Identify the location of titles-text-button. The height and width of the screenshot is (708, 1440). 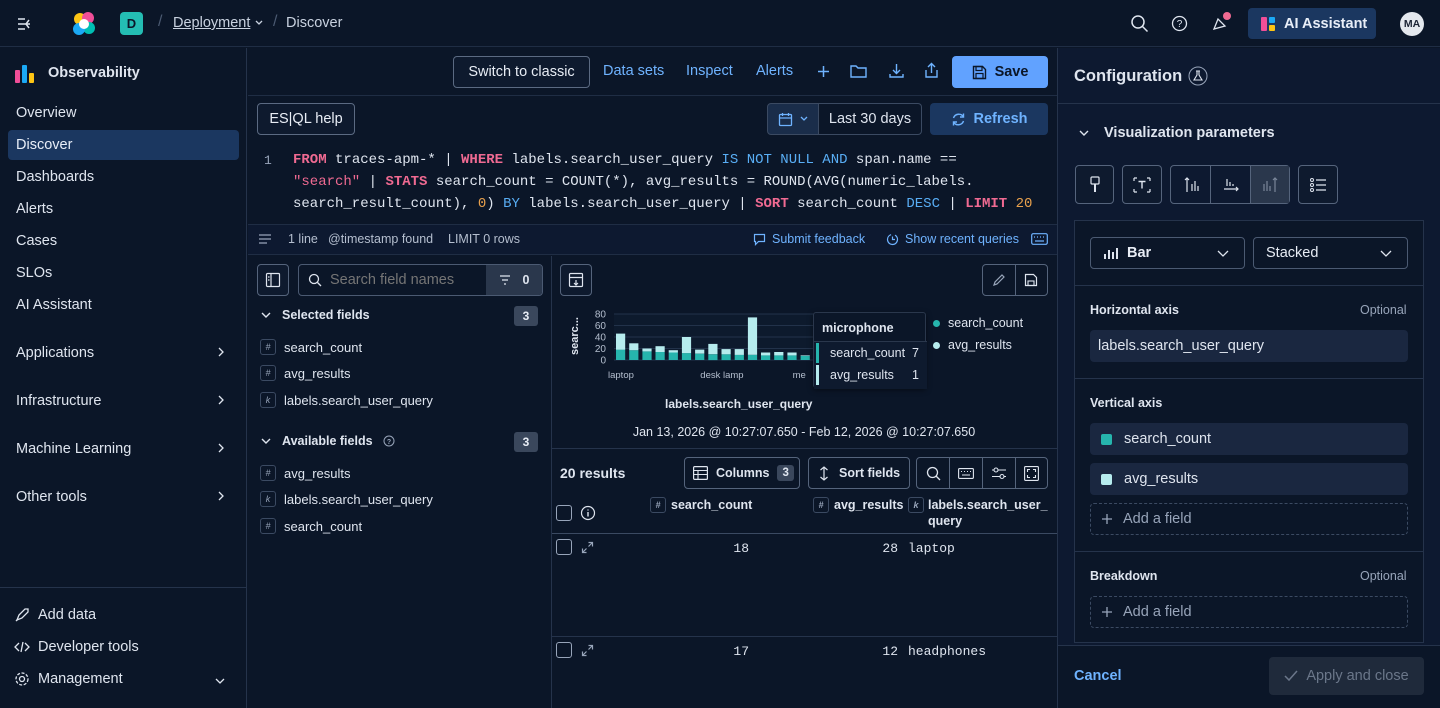
(1142, 184).